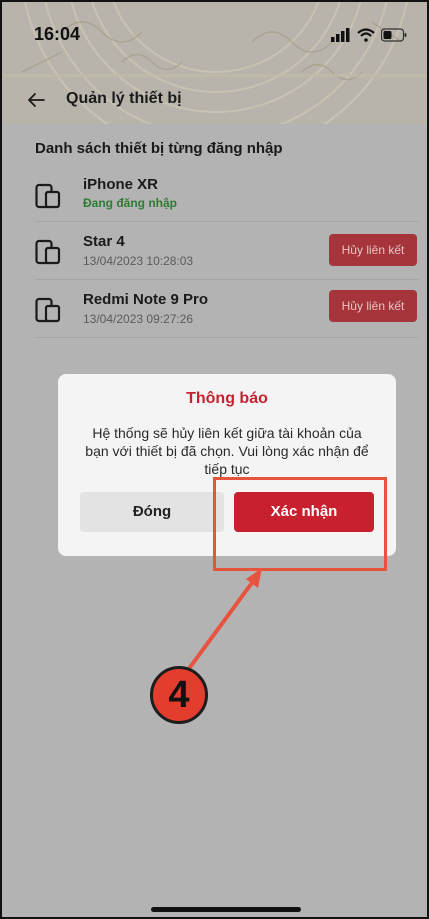 The width and height of the screenshot is (429, 919). What do you see at coordinates (179, 695) in the screenshot?
I see `step-number-badge: 4` at bounding box center [179, 695].